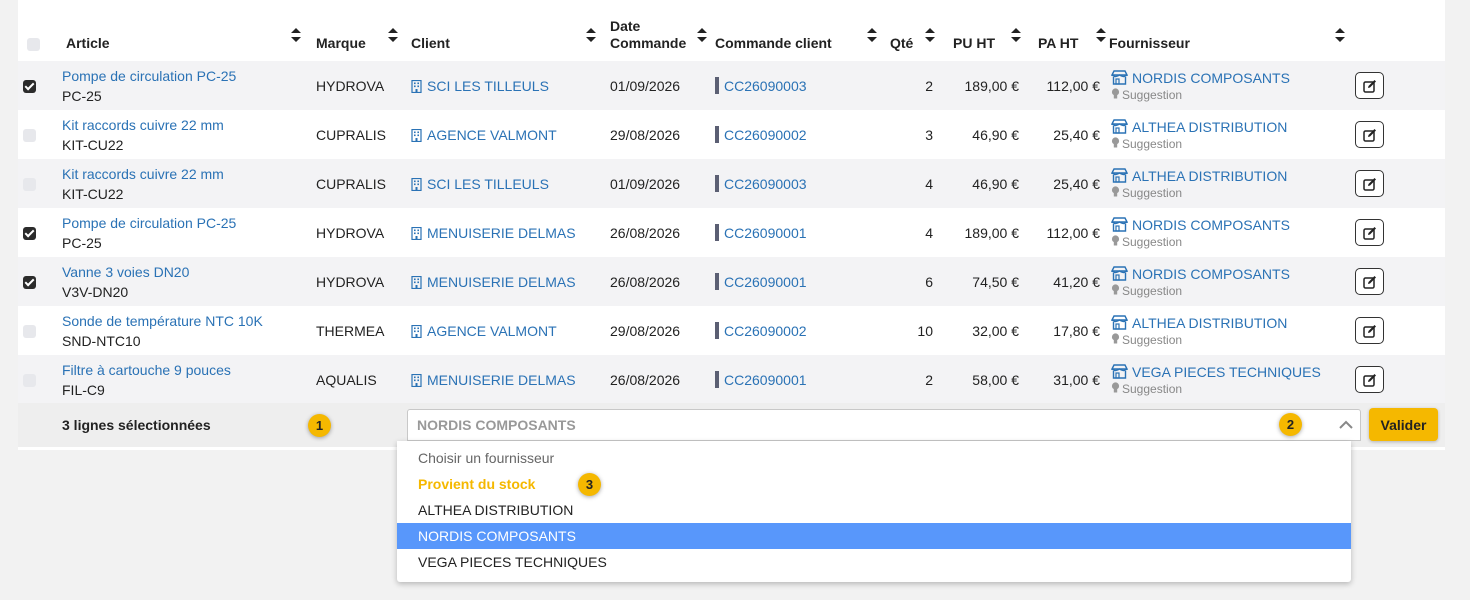  What do you see at coordinates (1227, 30) in the screenshot?
I see `header-fournisseur: Fournisseur` at bounding box center [1227, 30].